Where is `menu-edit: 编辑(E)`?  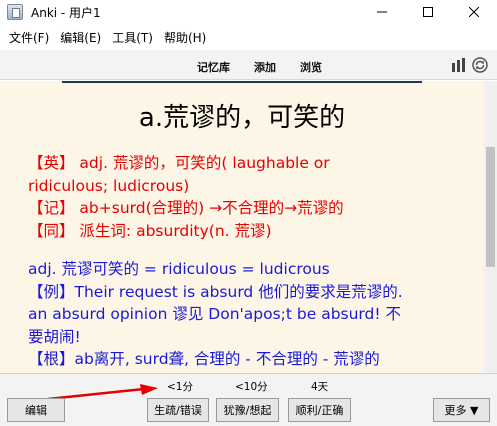
menu-edit: 编辑(E) is located at coordinates (80, 37).